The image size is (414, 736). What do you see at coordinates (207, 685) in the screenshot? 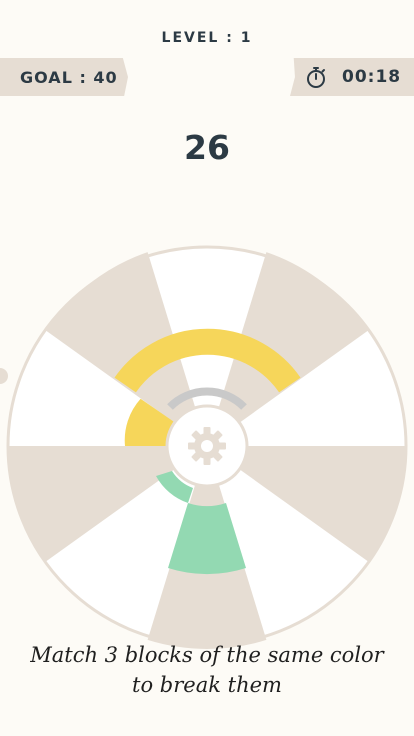
I see `instruction-line-2: to break them` at bounding box center [207, 685].